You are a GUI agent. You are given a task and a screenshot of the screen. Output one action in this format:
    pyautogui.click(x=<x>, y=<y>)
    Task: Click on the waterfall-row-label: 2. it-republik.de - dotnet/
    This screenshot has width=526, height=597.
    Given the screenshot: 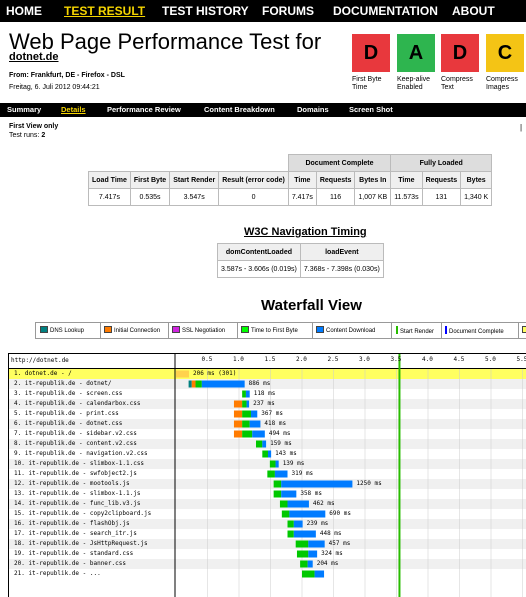 What is the action you would take?
    pyautogui.click(x=63, y=384)
    